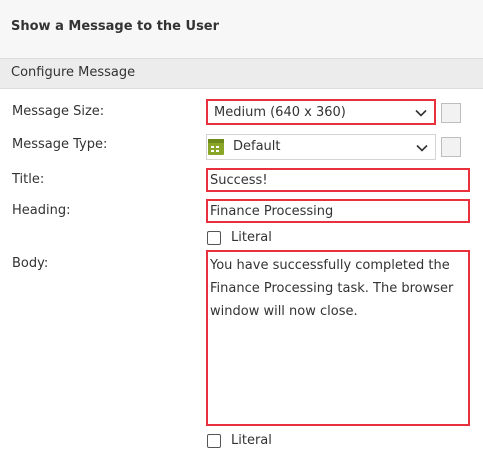 Image resolution: width=483 pixels, height=458 pixels. I want to click on heading-label: Heading:, so click(41, 210).